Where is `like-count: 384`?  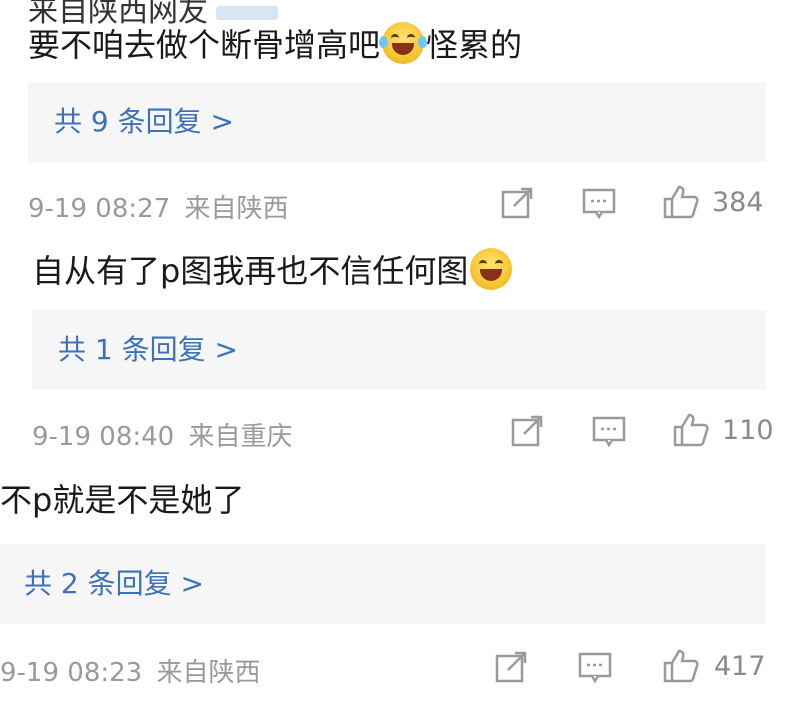
like-count: 384 is located at coordinates (738, 202).